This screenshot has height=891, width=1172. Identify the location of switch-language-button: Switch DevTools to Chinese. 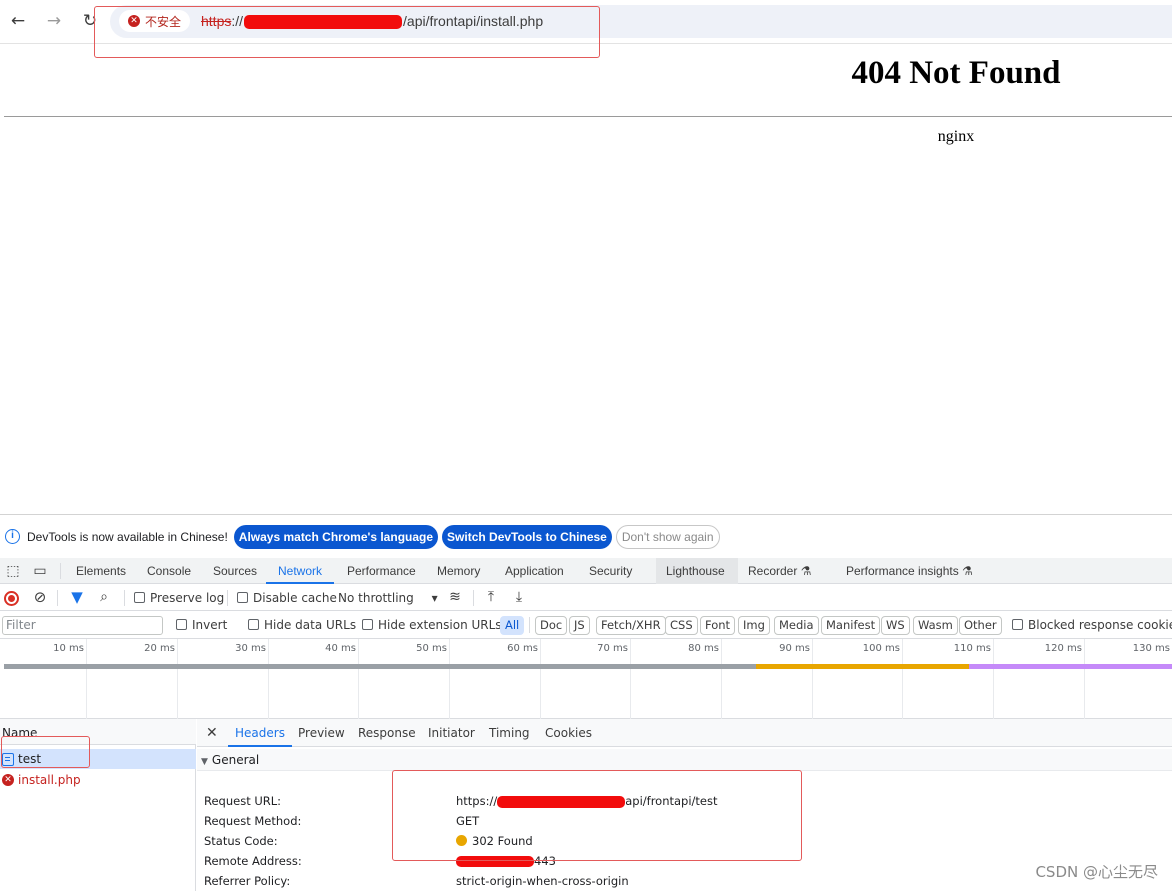
(527, 536).